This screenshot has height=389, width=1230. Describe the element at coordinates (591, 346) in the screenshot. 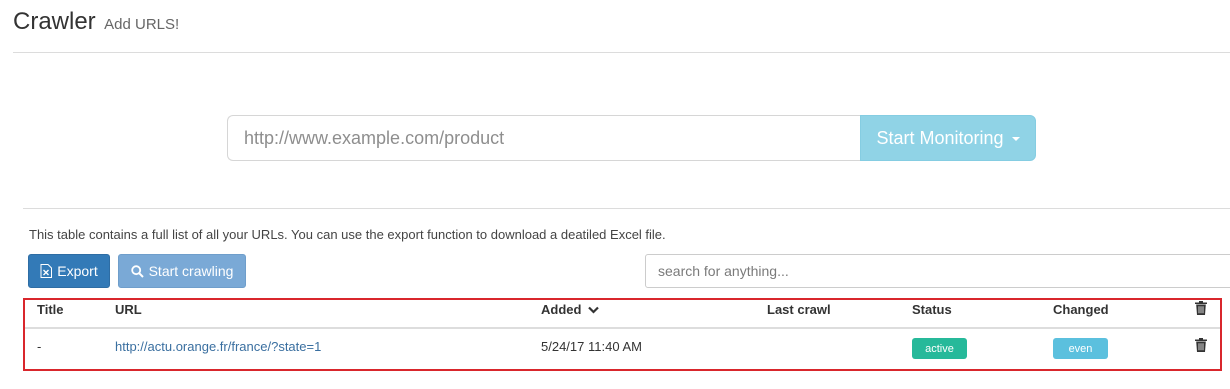

I see `cell-added: 5/24/17 11:40 AM` at that location.